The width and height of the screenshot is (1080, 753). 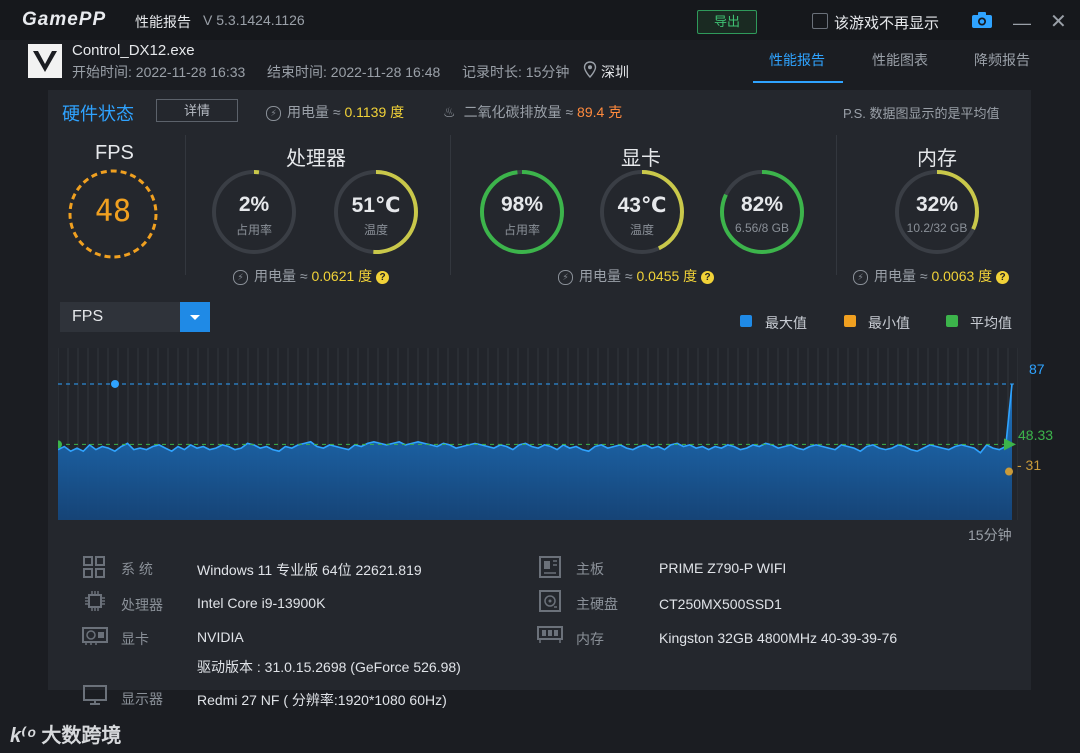 What do you see at coordinates (1009, 471) in the screenshot?
I see `min-point` at bounding box center [1009, 471].